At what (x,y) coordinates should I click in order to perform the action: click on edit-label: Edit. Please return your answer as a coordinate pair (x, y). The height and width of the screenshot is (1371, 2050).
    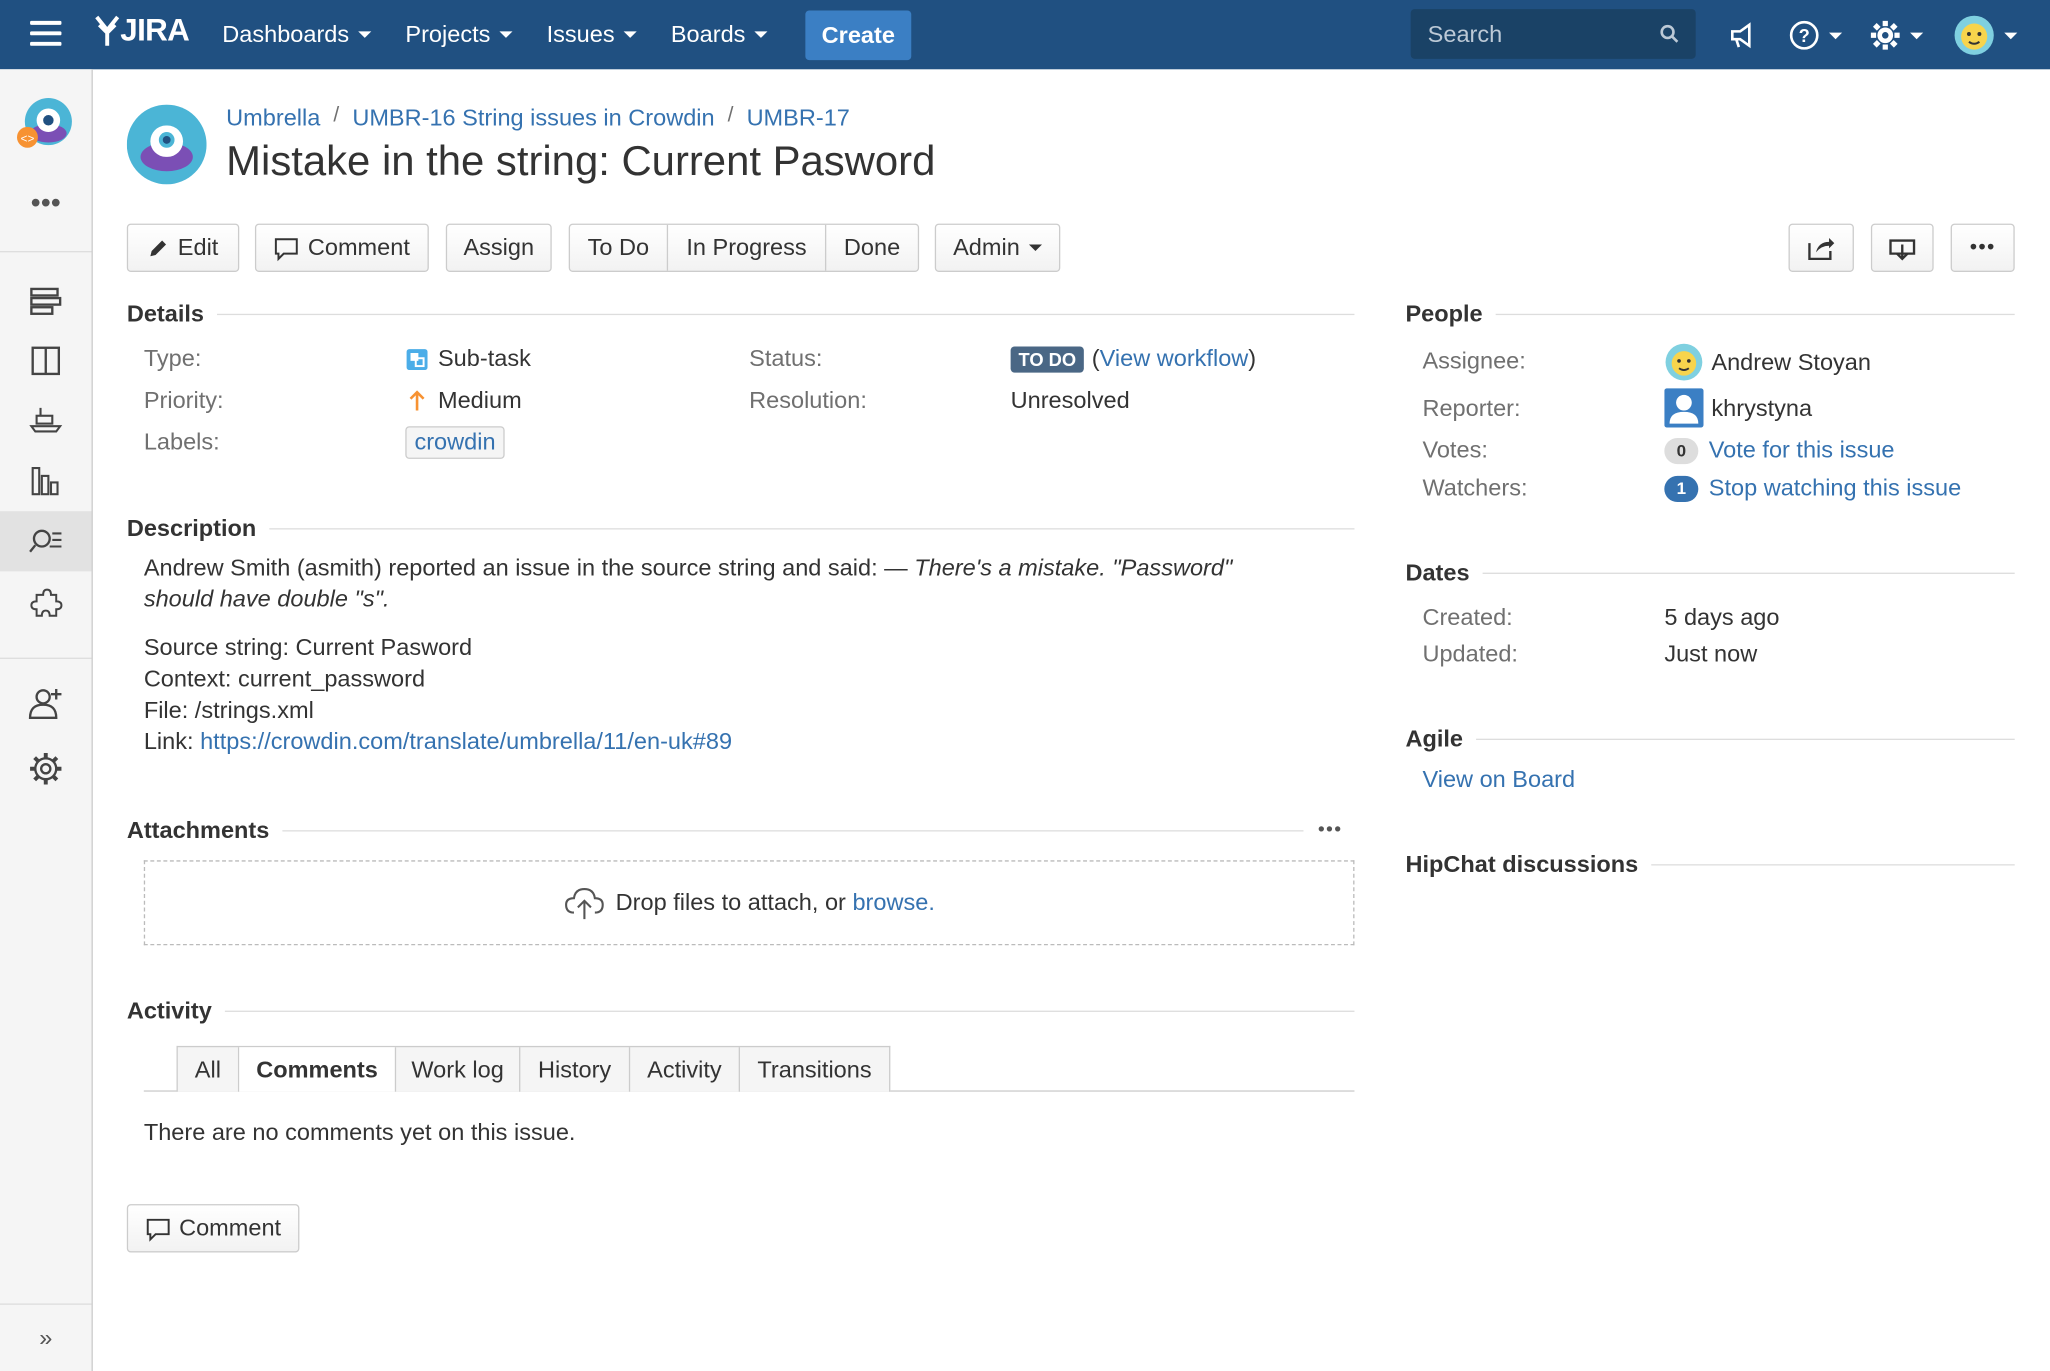
    Looking at the image, I should click on (198, 247).